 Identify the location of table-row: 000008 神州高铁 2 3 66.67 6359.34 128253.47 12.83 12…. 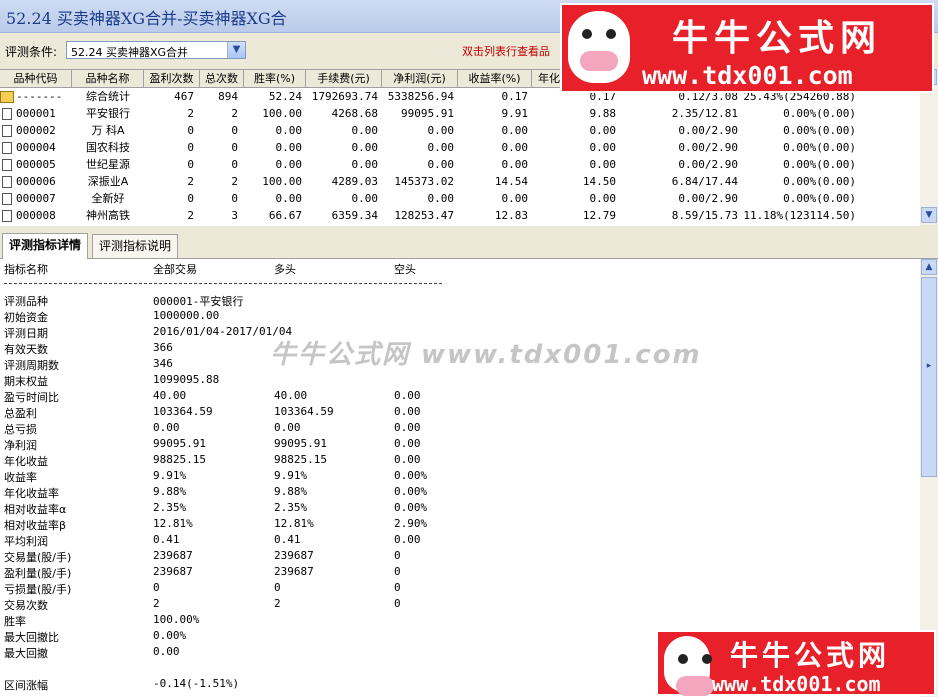
(460, 215).